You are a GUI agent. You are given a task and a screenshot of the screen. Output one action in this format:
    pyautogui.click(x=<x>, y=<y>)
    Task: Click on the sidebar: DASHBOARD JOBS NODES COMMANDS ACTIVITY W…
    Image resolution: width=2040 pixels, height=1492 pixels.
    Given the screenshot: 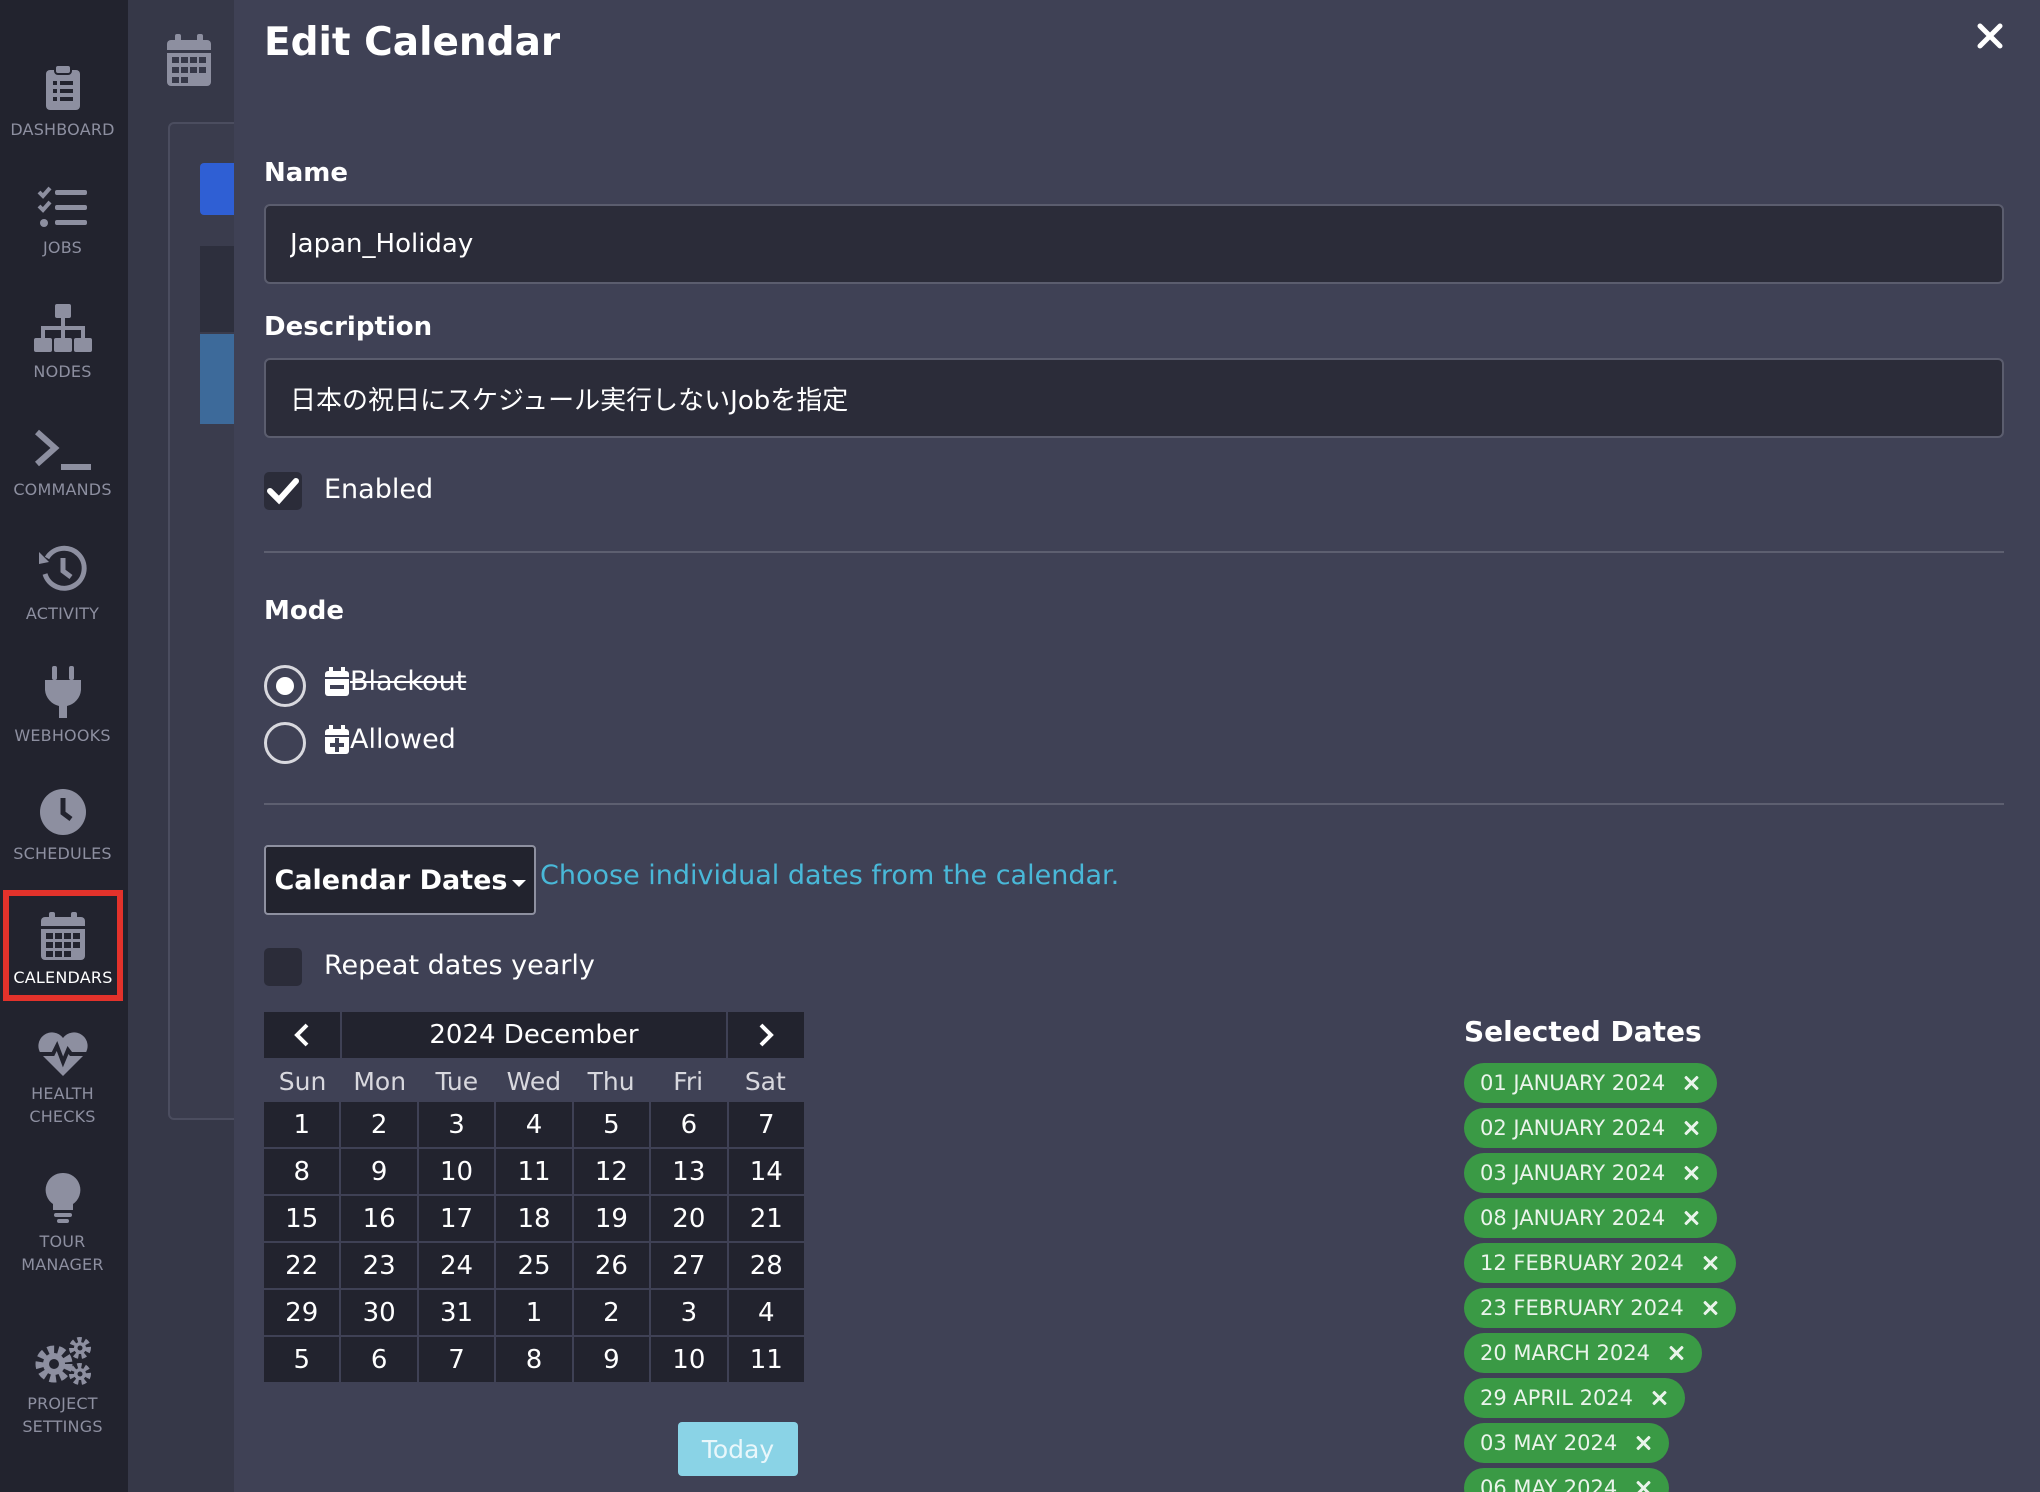 What is the action you would take?
    pyautogui.click(x=64, y=746)
    